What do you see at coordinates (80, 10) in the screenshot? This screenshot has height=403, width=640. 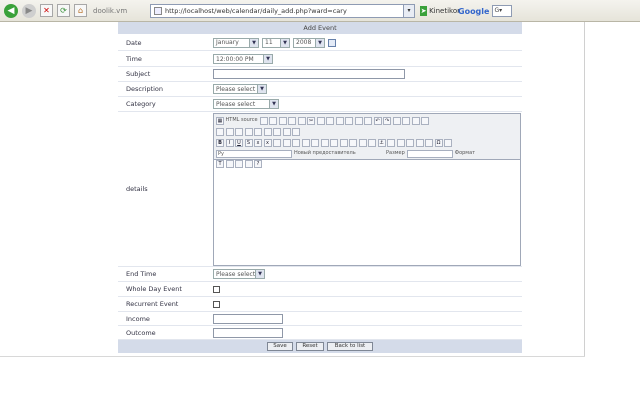 I see `home-icon: ⌂` at bounding box center [80, 10].